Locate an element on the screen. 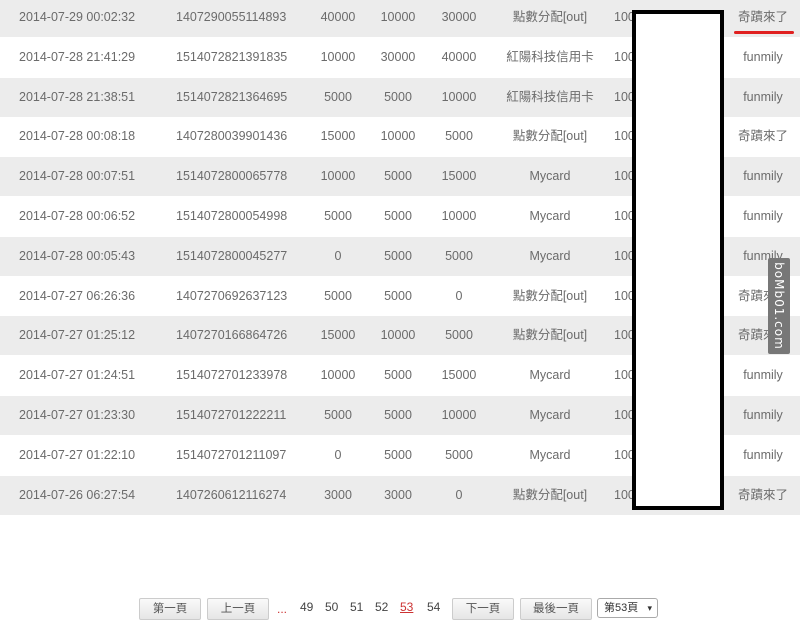 Image resolution: width=800 pixels, height=620 pixels. watermark-text: boMb01.com is located at coordinates (779, 306).